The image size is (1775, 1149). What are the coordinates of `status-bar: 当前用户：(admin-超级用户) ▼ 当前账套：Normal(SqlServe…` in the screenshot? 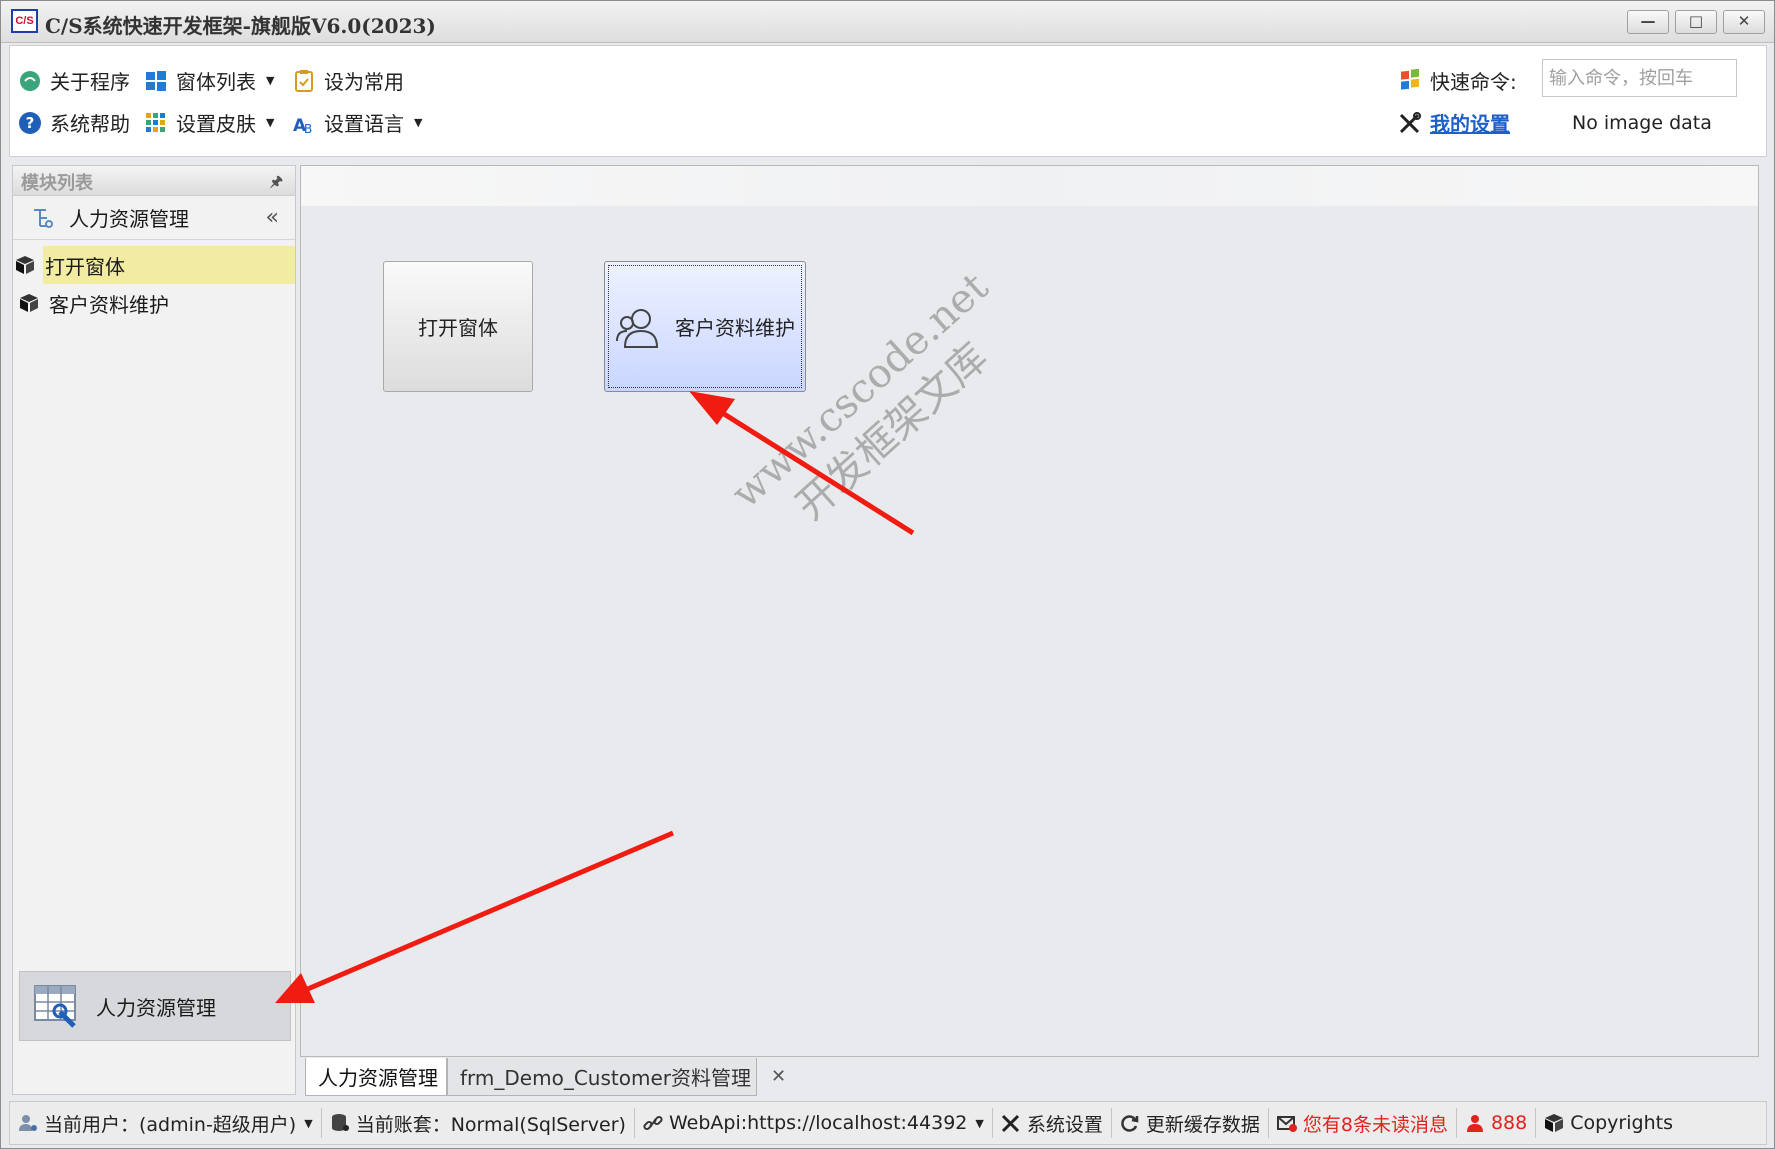 It's located at (888, 1123).